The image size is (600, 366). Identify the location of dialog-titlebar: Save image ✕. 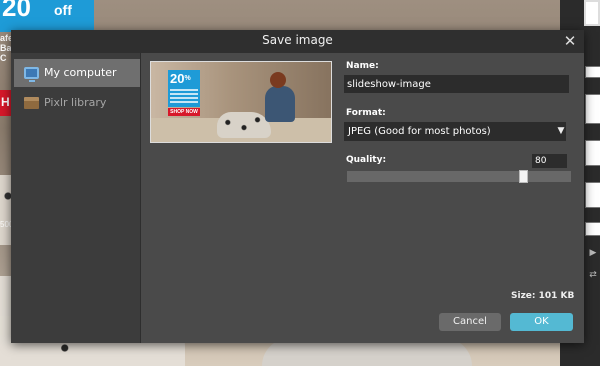
(297, 41).